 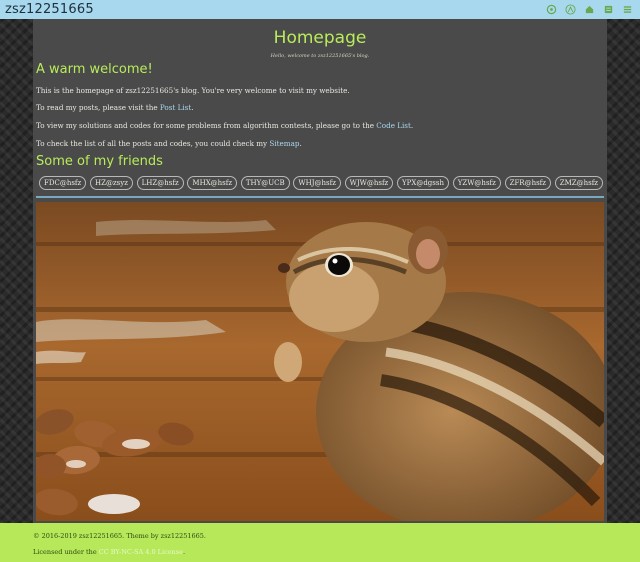 What do you see at coordinates (578, 183) in the screenshot?
I see `friend-link: ZMZ@hsfz` at bounding box center [578, 183].